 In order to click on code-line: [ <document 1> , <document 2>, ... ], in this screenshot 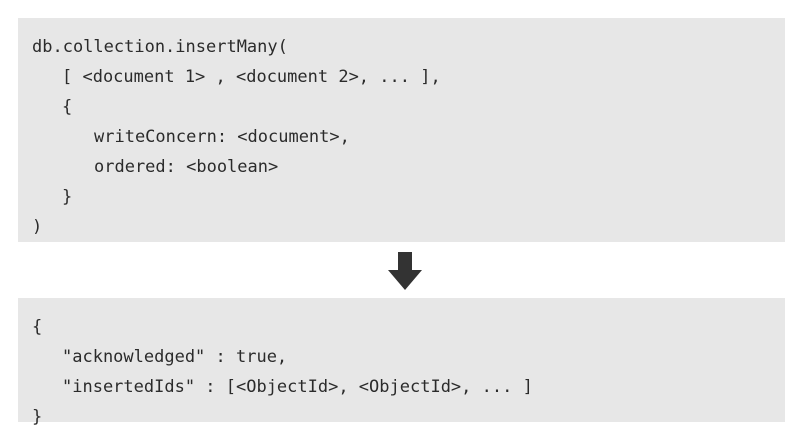, I will do `click(251, 77)`.